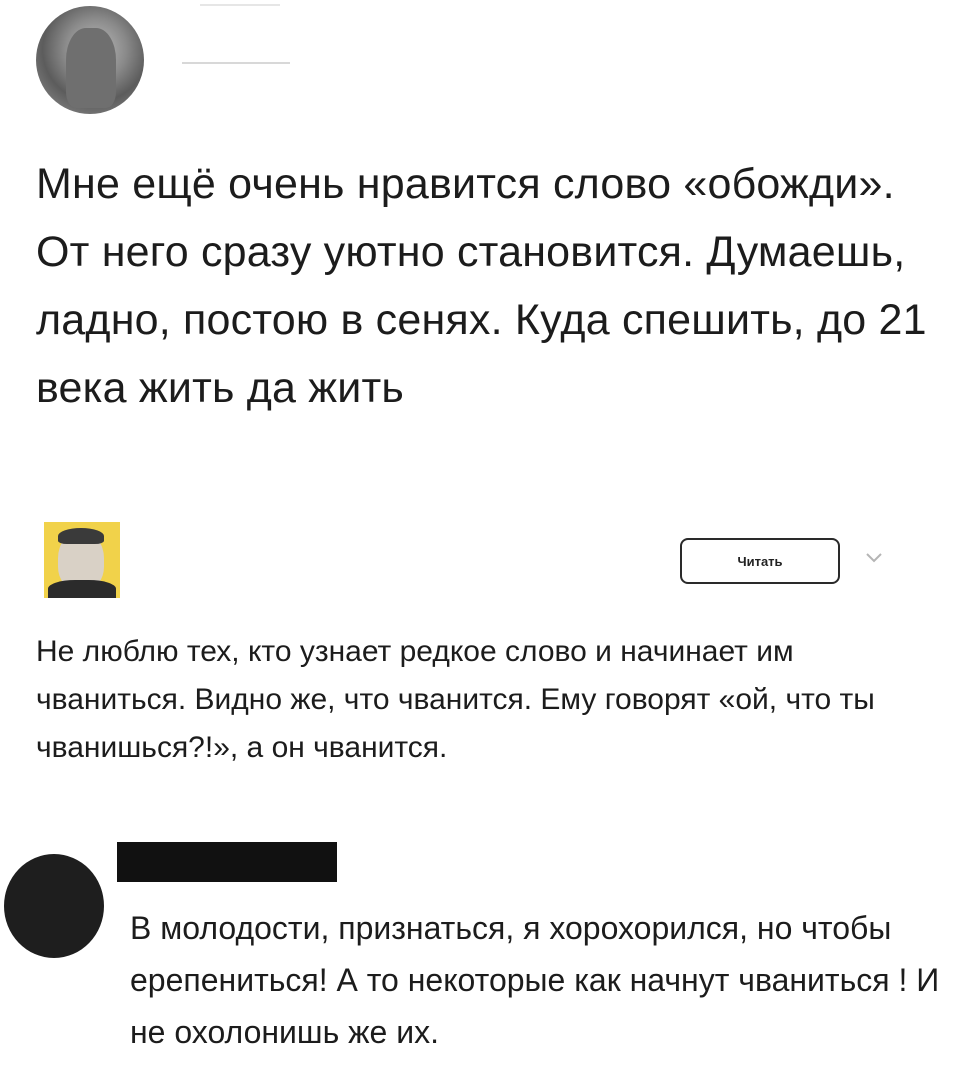  I want to click on divider, so click(240, 5).